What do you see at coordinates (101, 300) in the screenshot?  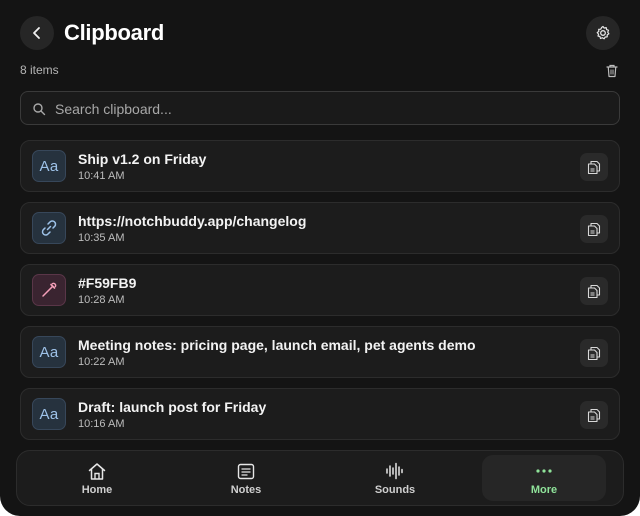 I see `clipboard-item-time: 10:28 AM` at bounding box center [101, 300].